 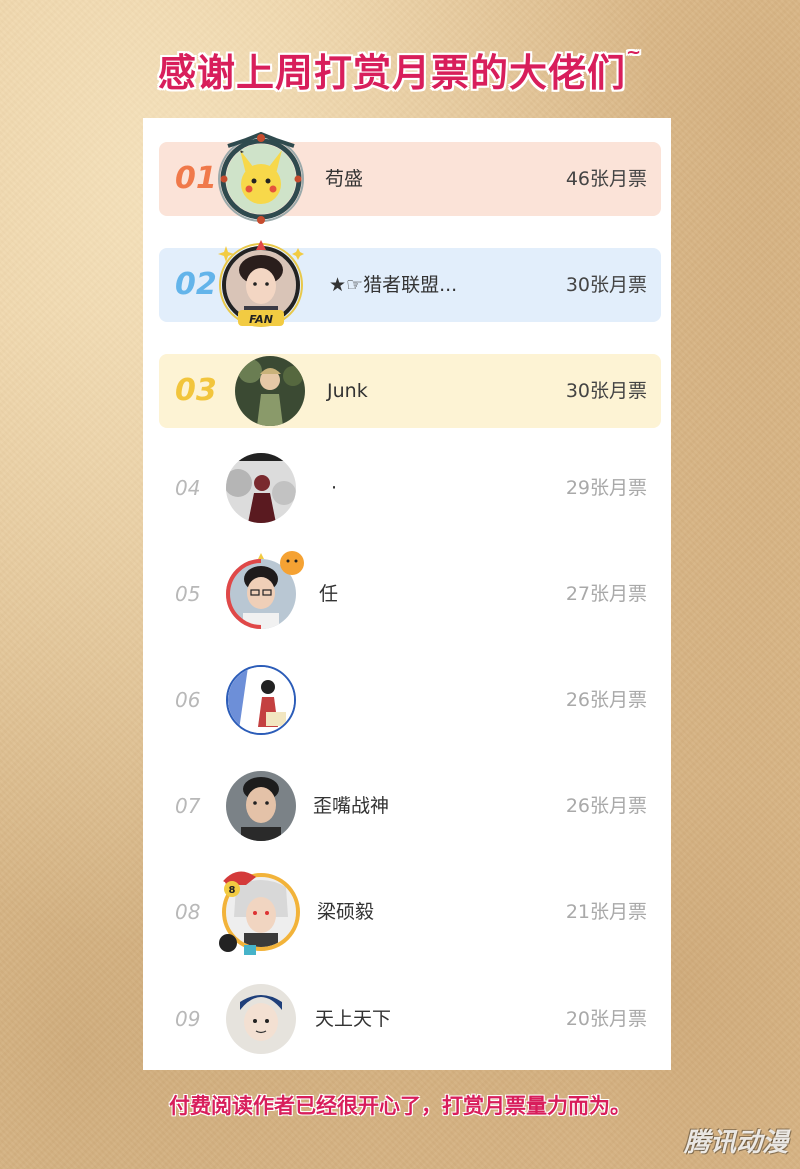 I want to click on rank-number: 01, so click(x=196, y=178).